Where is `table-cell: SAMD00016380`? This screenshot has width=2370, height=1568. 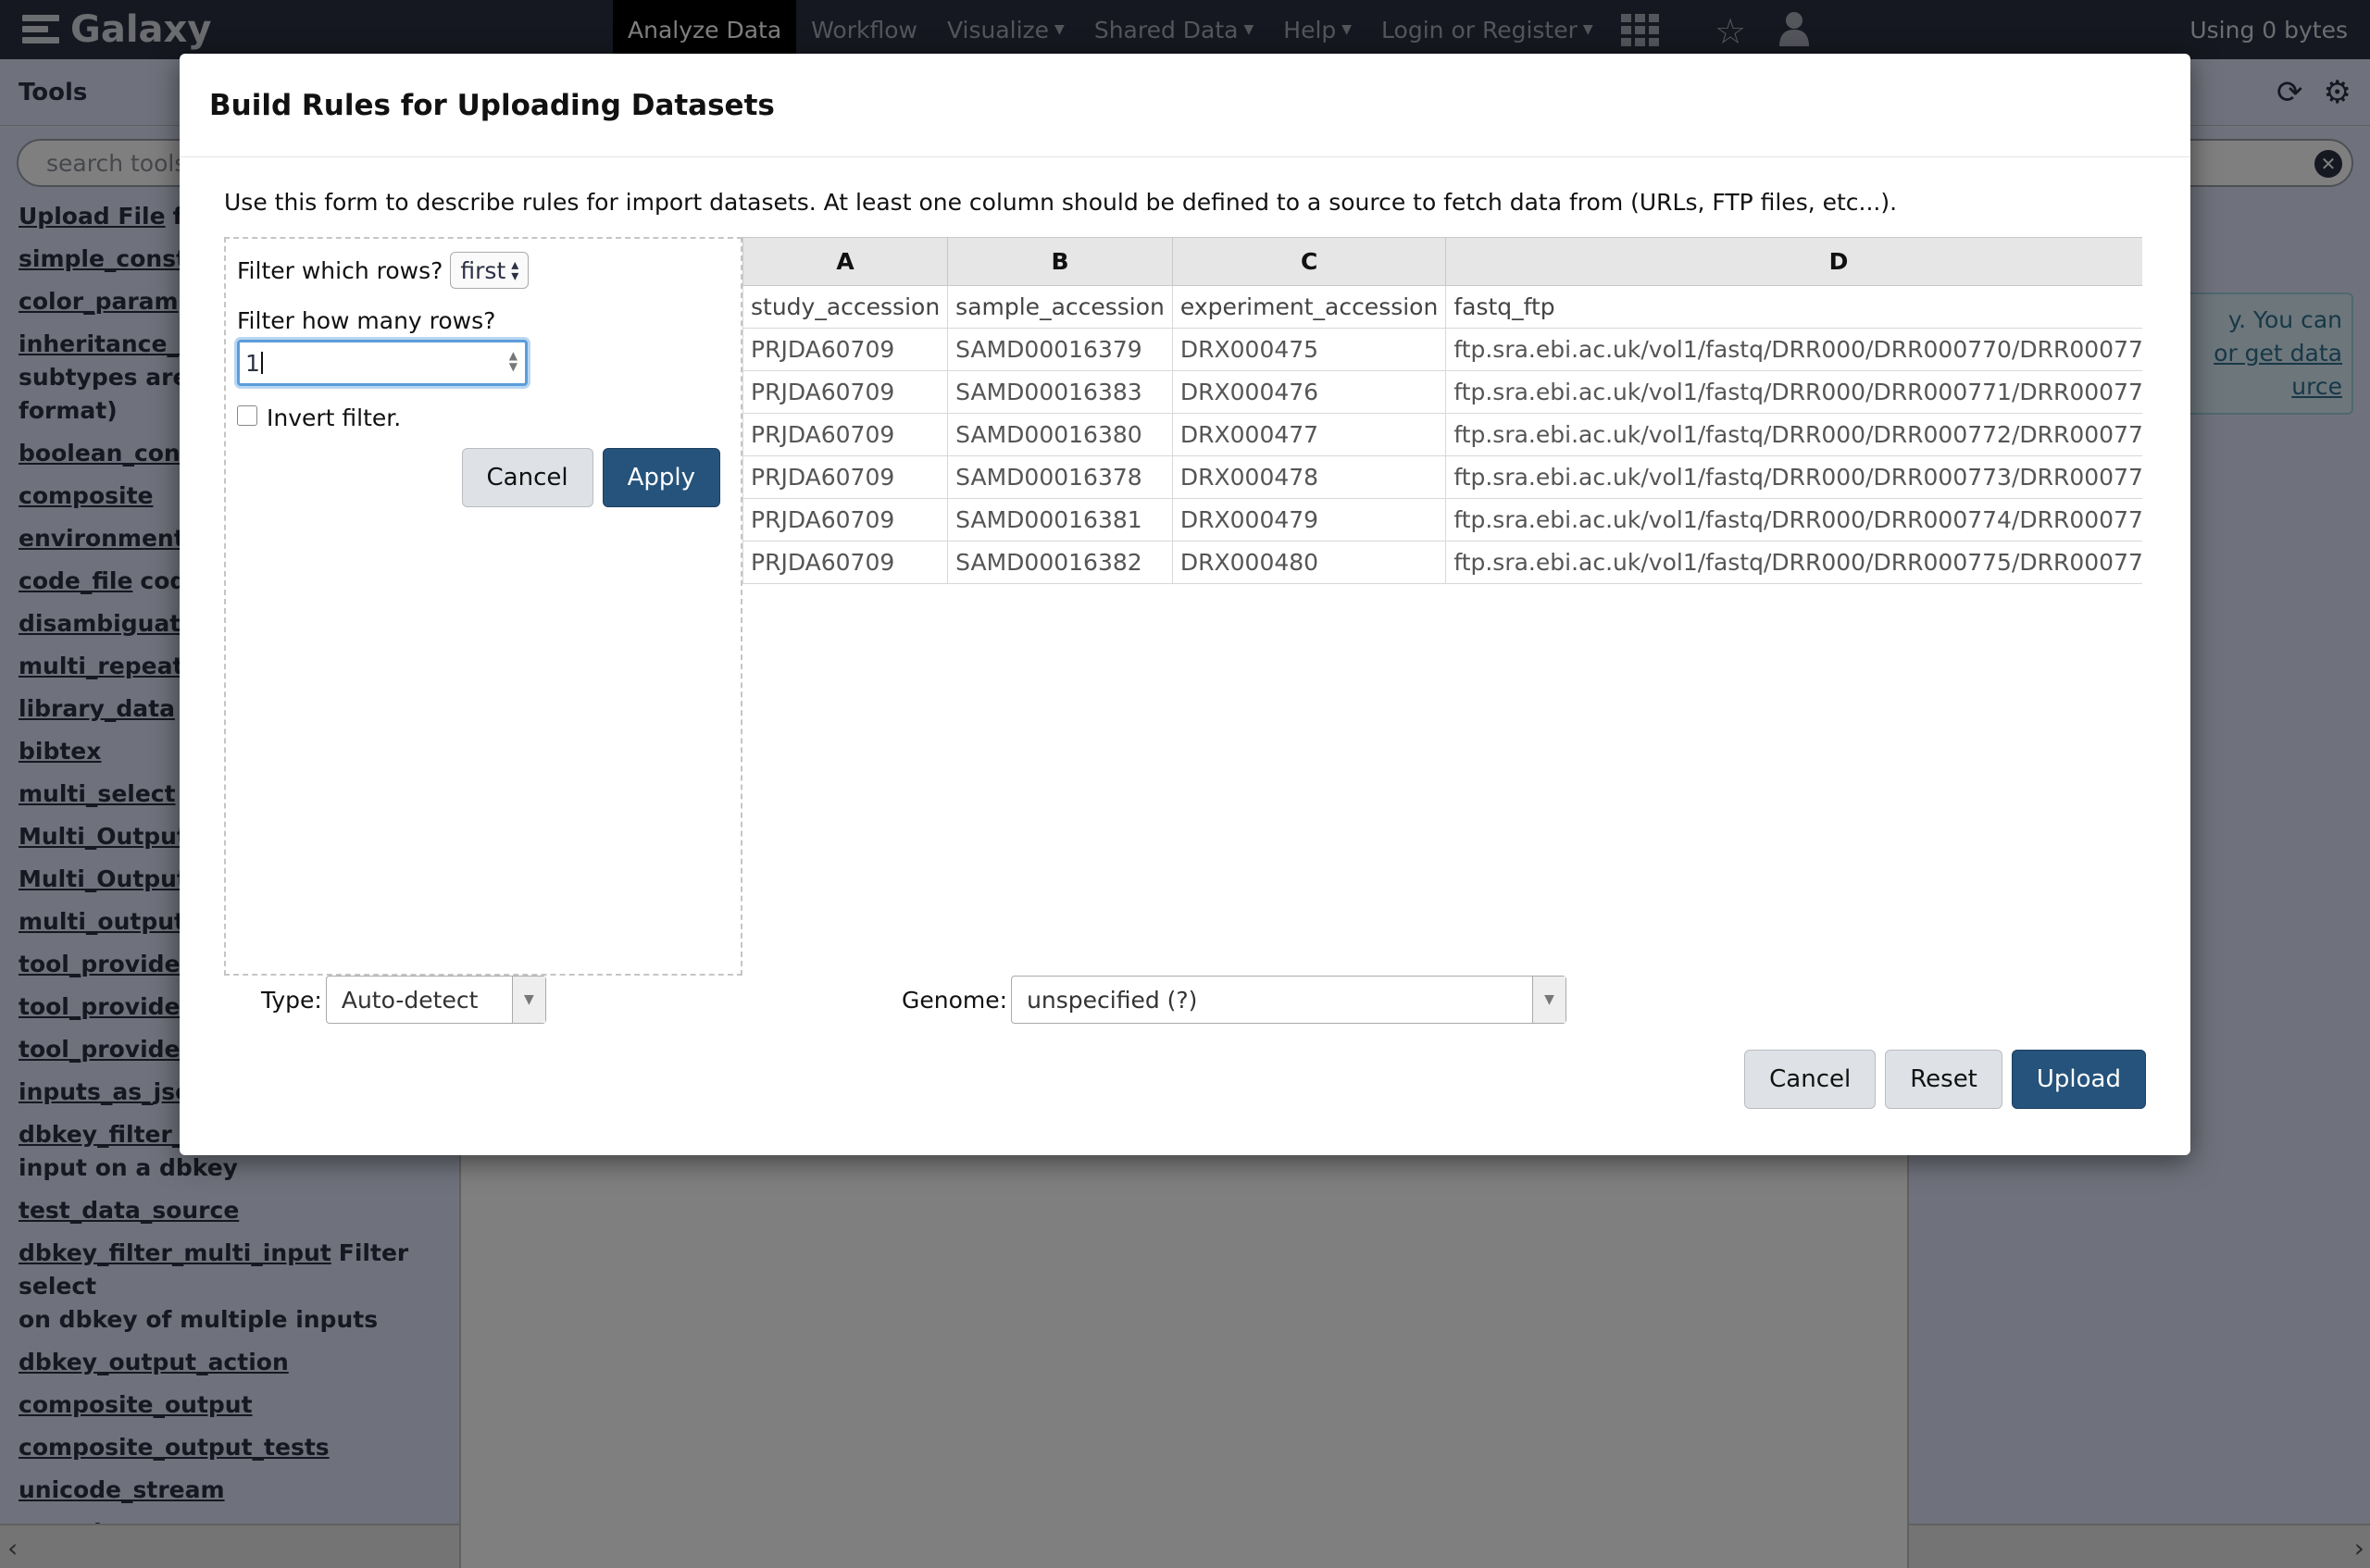
table-cell: SAMD00016380 is located at coordinates (1060, 434).